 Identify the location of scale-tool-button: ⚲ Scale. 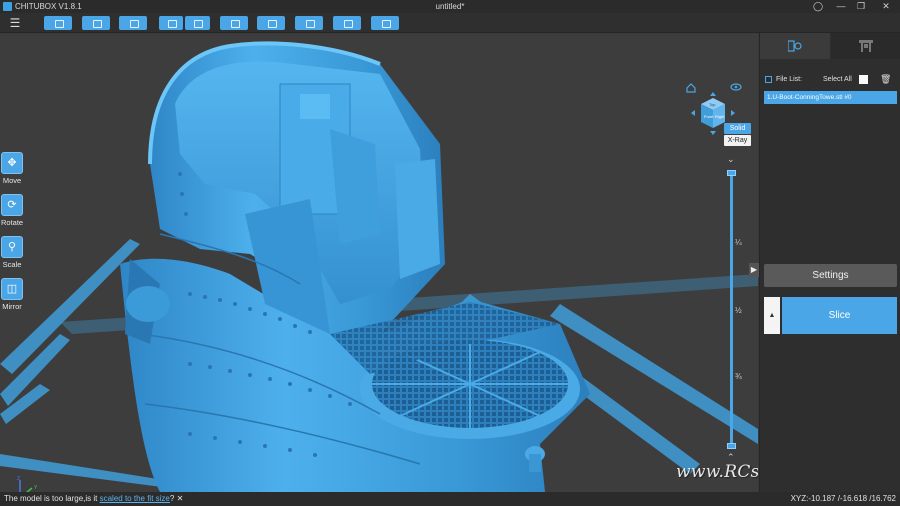
(12, 252).